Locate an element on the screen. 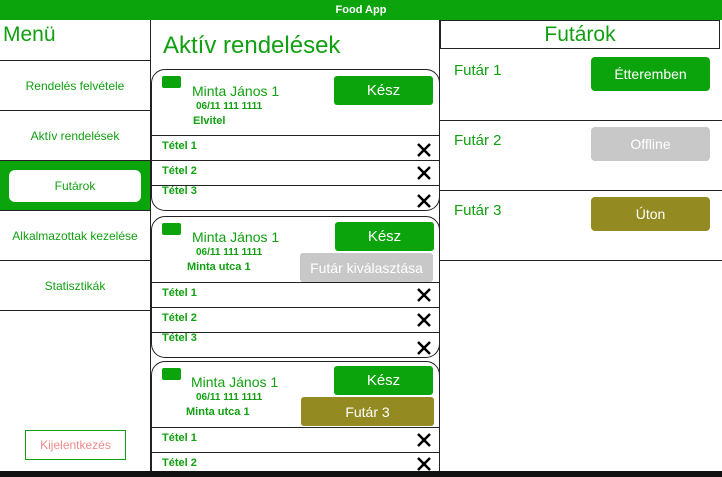  sidebar-item-active-orders: Aktív rendelések is located at coordinates (75, 135).